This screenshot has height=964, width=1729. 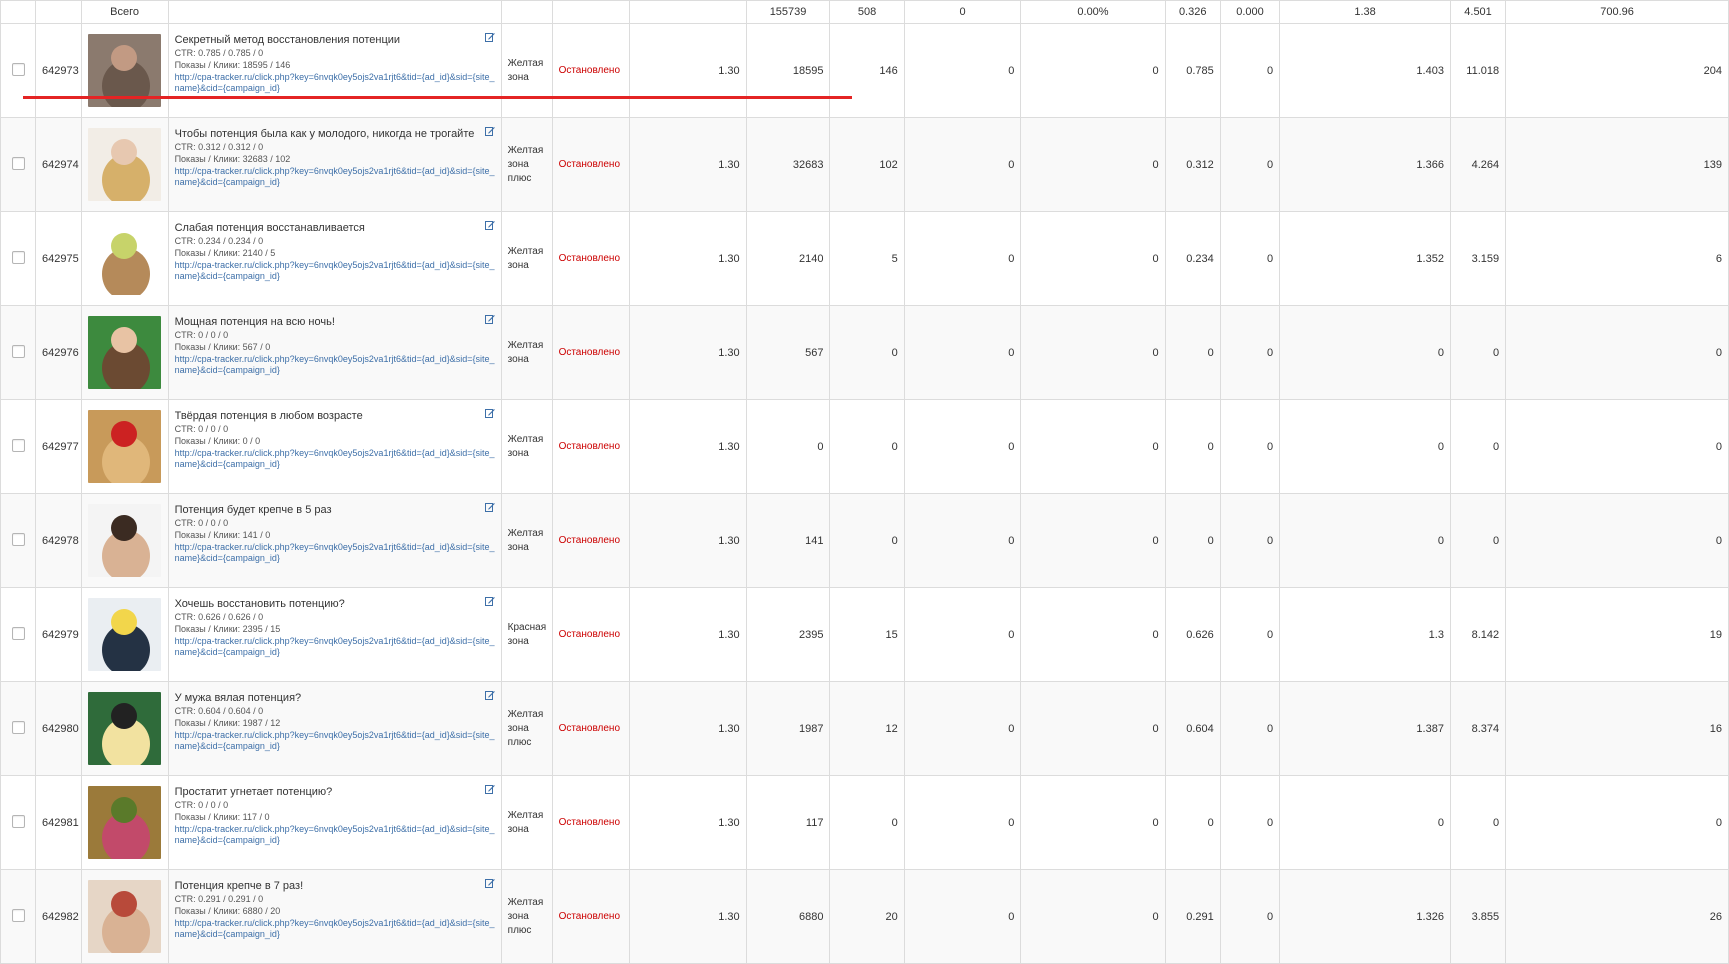 What do you see at coordinates (1250, 12) in the screenshot?
I see `totals-c1: 0.000` at bounding box center [1250, 12].